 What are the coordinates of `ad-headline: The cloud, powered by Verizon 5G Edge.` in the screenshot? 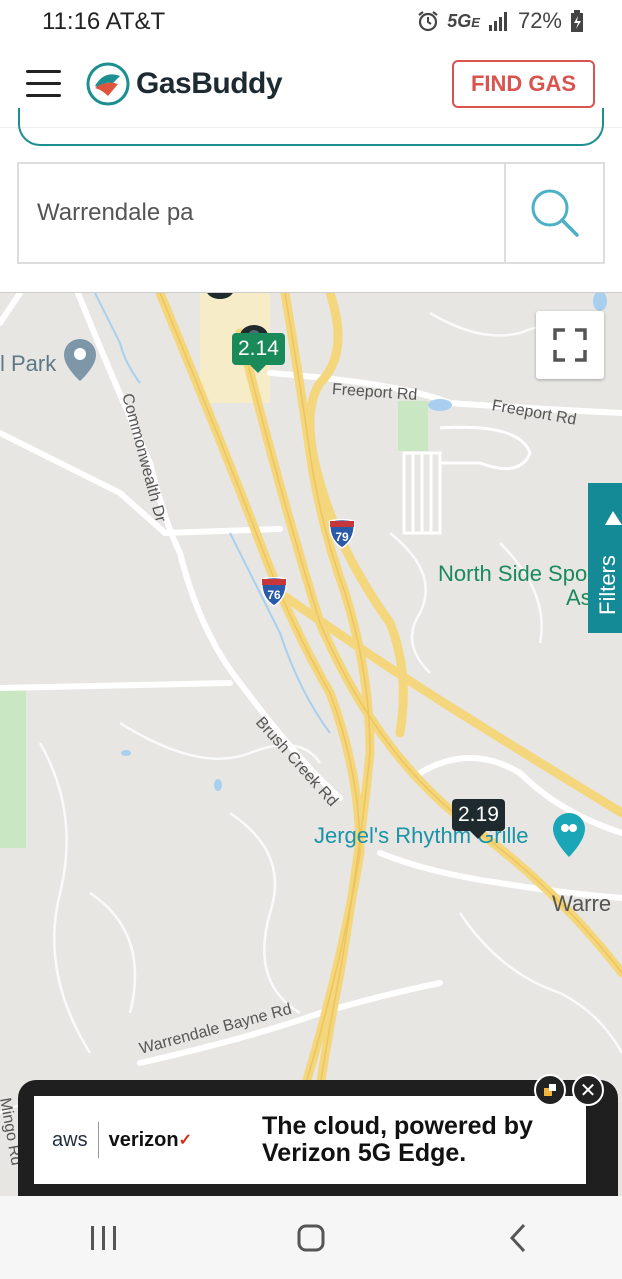 It's located at (397, 1139).